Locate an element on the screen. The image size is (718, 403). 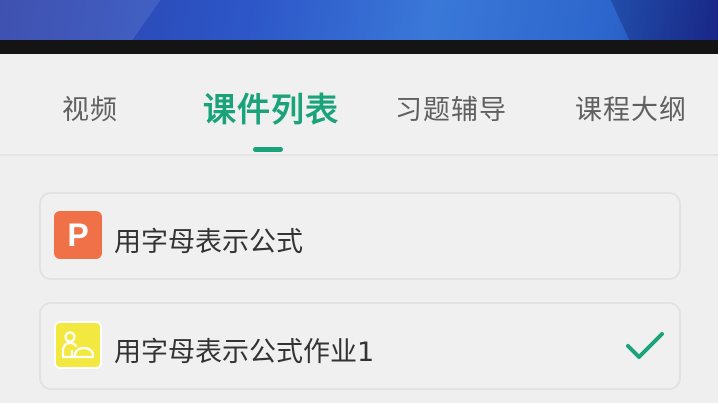
tab-courseware-list: 课件列表 is located at coordinates (271, 107).